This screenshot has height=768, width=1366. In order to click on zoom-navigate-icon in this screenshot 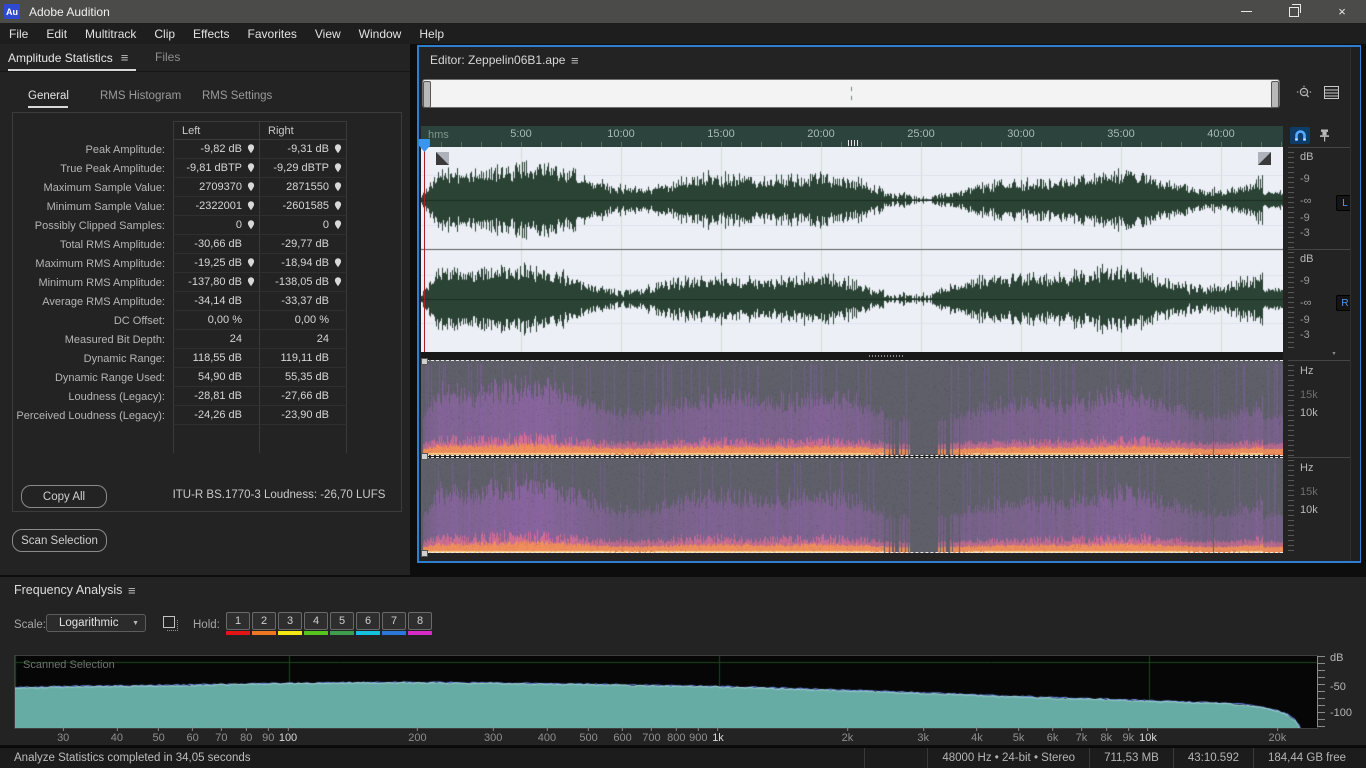, I will do `click(1304, 94)`.